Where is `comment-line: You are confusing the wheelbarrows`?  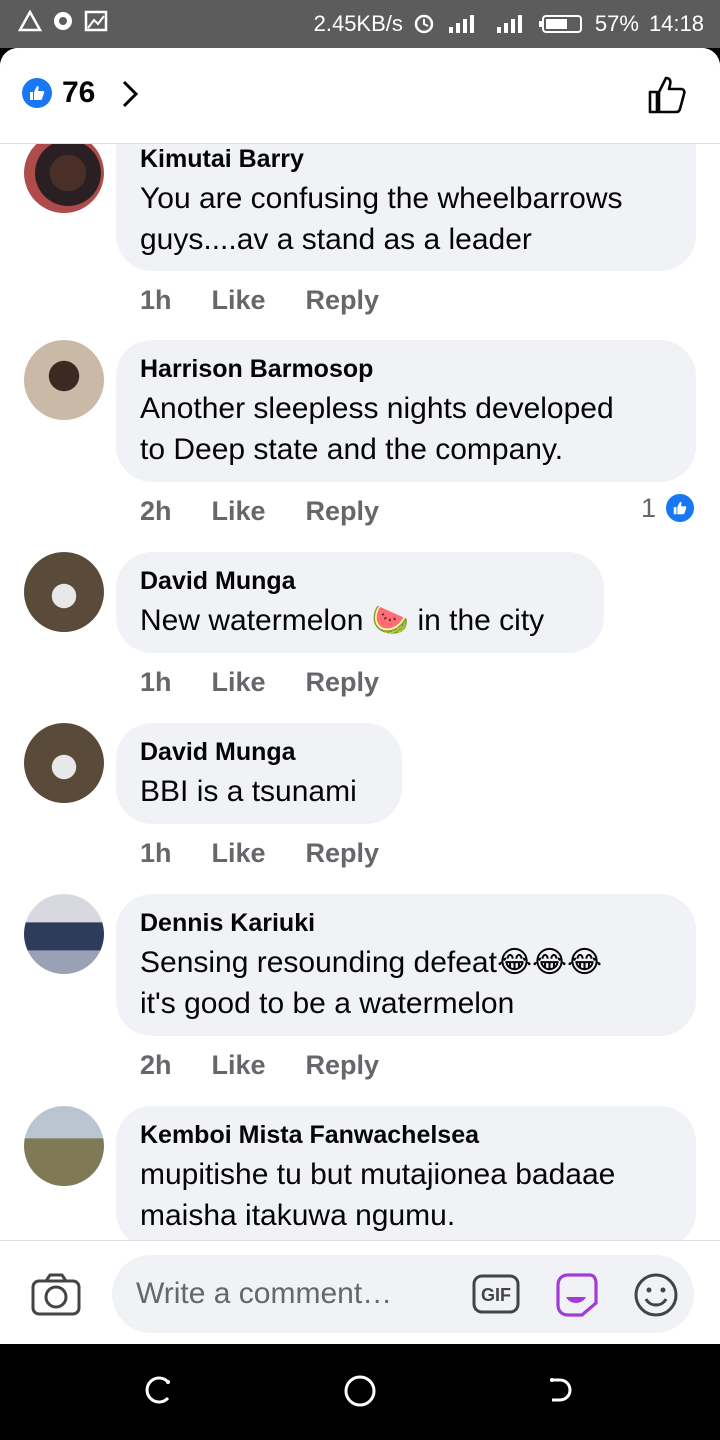 comment-line: You are confusing the wheelbarrows is located at coordinates (381, 198).